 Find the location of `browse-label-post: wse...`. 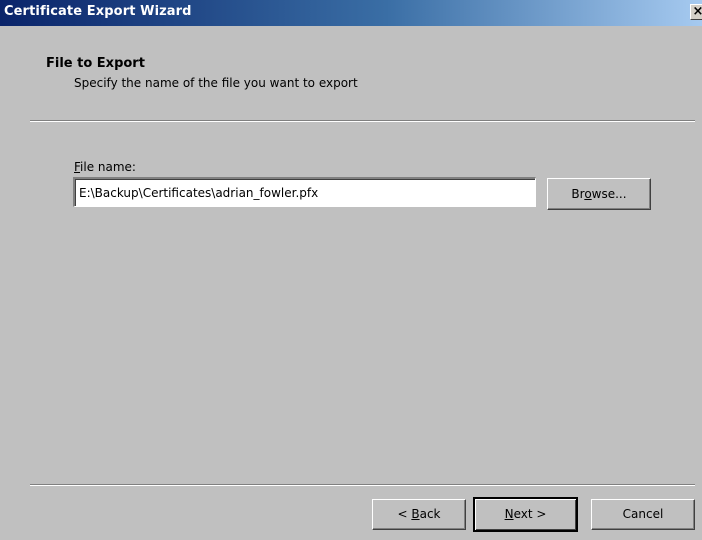

browse-label-post: wse... is located at coordinates (609, 194).